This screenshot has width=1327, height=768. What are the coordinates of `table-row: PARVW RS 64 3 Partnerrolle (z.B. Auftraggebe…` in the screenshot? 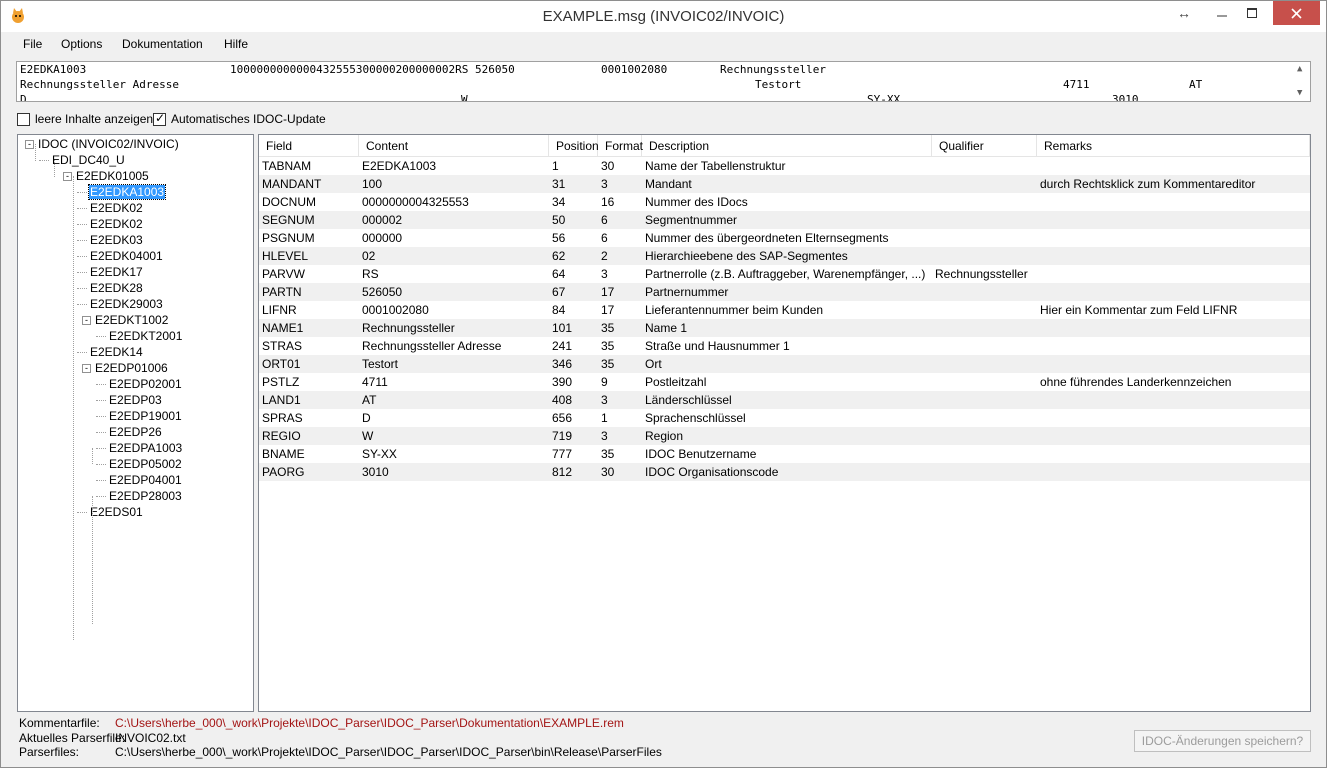 It's located at (784, 274).